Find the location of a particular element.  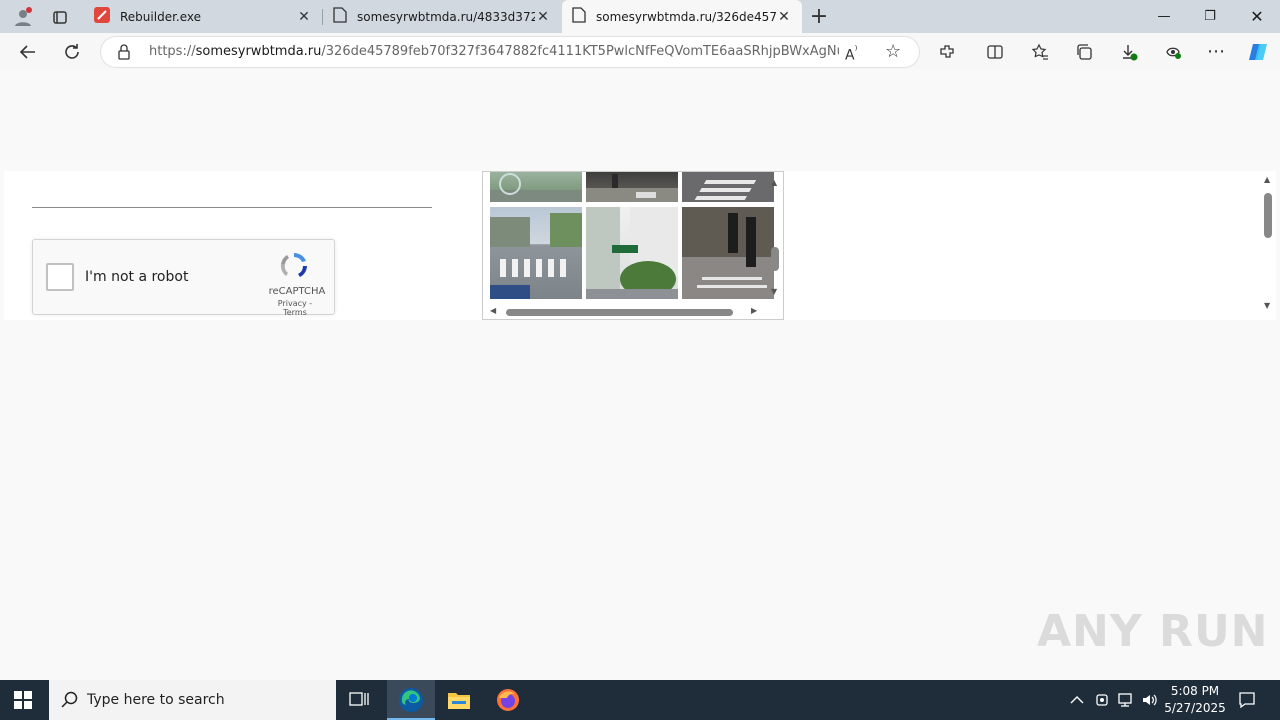

file-explorer-icon is located at coordinates (459, 701).